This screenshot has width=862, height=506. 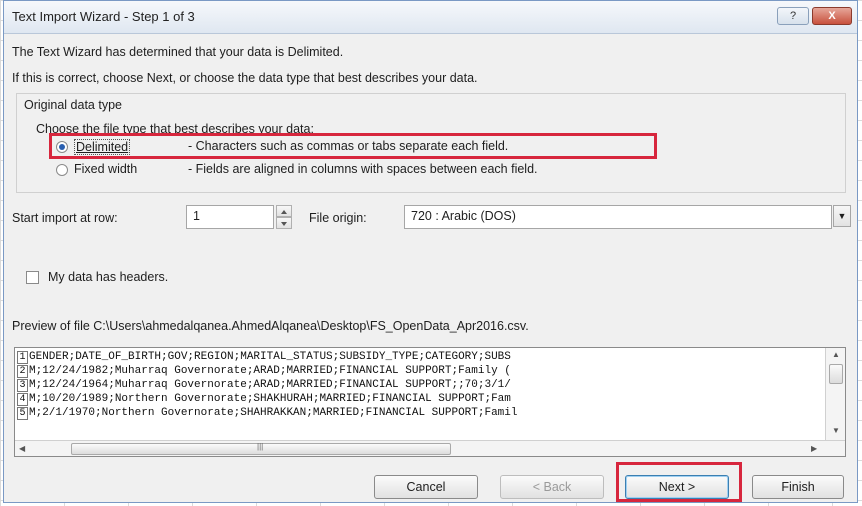 I want to click on row-number: 3, so click(x=22, y=385).